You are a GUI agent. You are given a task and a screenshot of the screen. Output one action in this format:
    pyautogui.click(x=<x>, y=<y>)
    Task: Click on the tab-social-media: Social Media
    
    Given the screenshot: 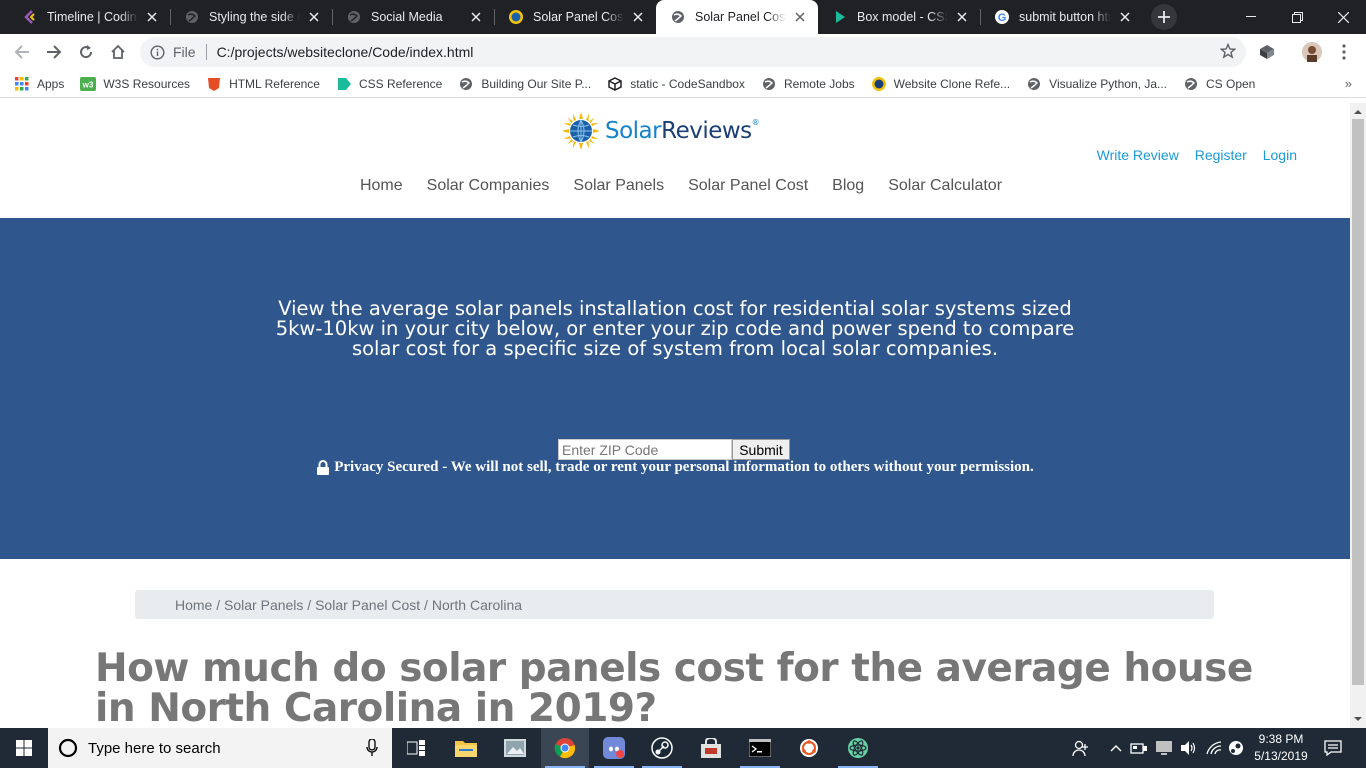 What is the action you would take?
    pyautogui.click(x=413, y=17)
    